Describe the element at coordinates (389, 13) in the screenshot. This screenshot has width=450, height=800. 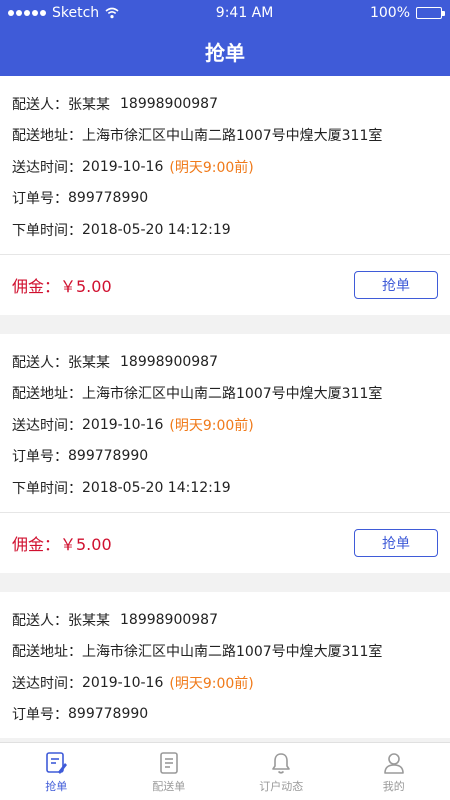
I see `battery-percent: 100%` at that location.